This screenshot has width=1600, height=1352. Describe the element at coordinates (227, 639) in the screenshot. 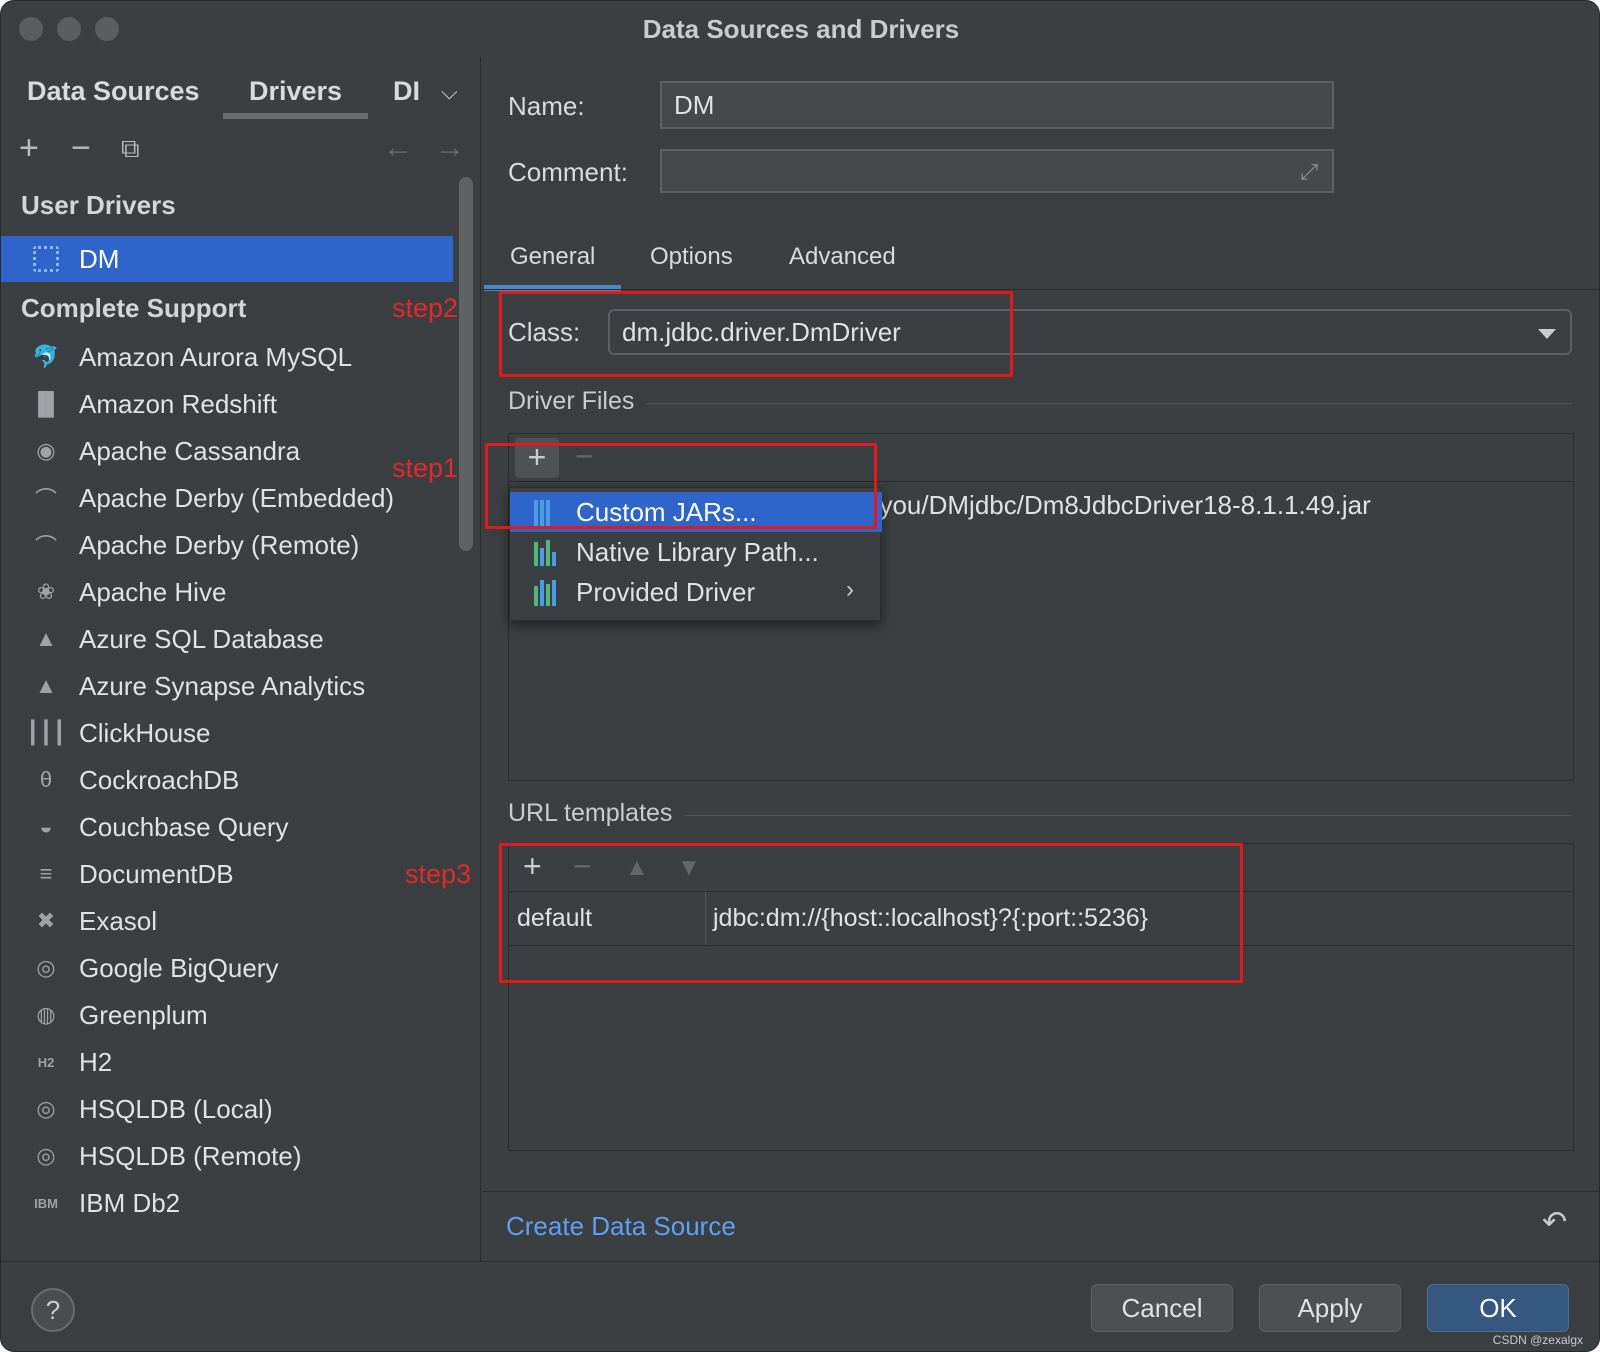

I see `driver-item: ▲ Azure SQL Database` at that location.